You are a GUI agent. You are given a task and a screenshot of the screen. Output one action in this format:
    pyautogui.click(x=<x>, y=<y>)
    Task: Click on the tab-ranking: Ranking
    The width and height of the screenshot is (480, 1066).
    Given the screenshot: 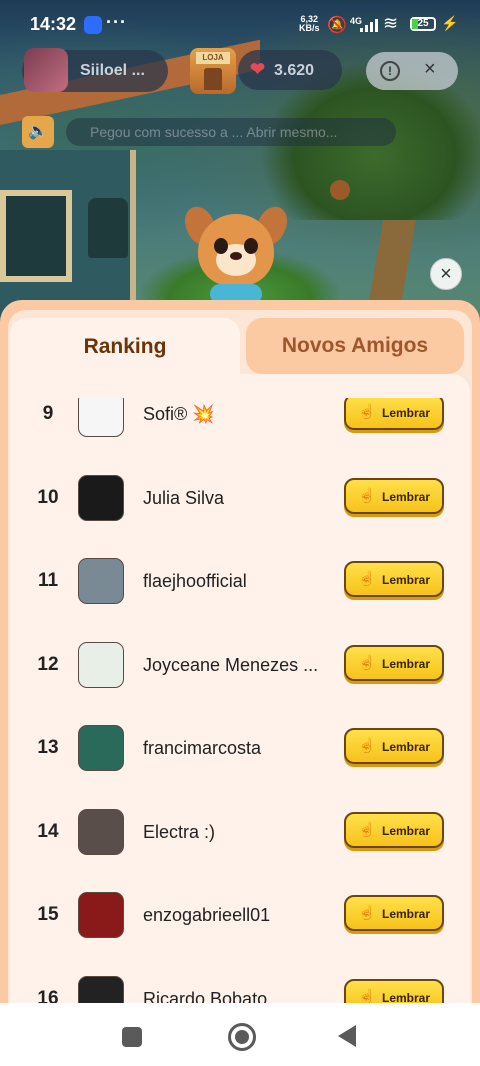 What is the action you would take?
    pyautogui.click(x=125, y=347)
    